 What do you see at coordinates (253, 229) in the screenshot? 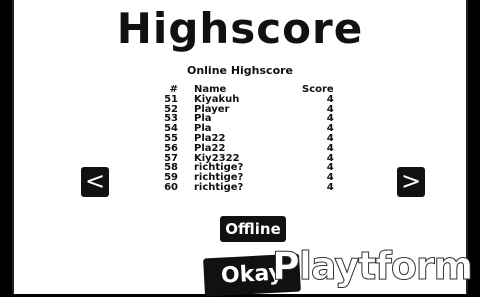
I see `offline-button: Offline` at bounding box center [253, 229].